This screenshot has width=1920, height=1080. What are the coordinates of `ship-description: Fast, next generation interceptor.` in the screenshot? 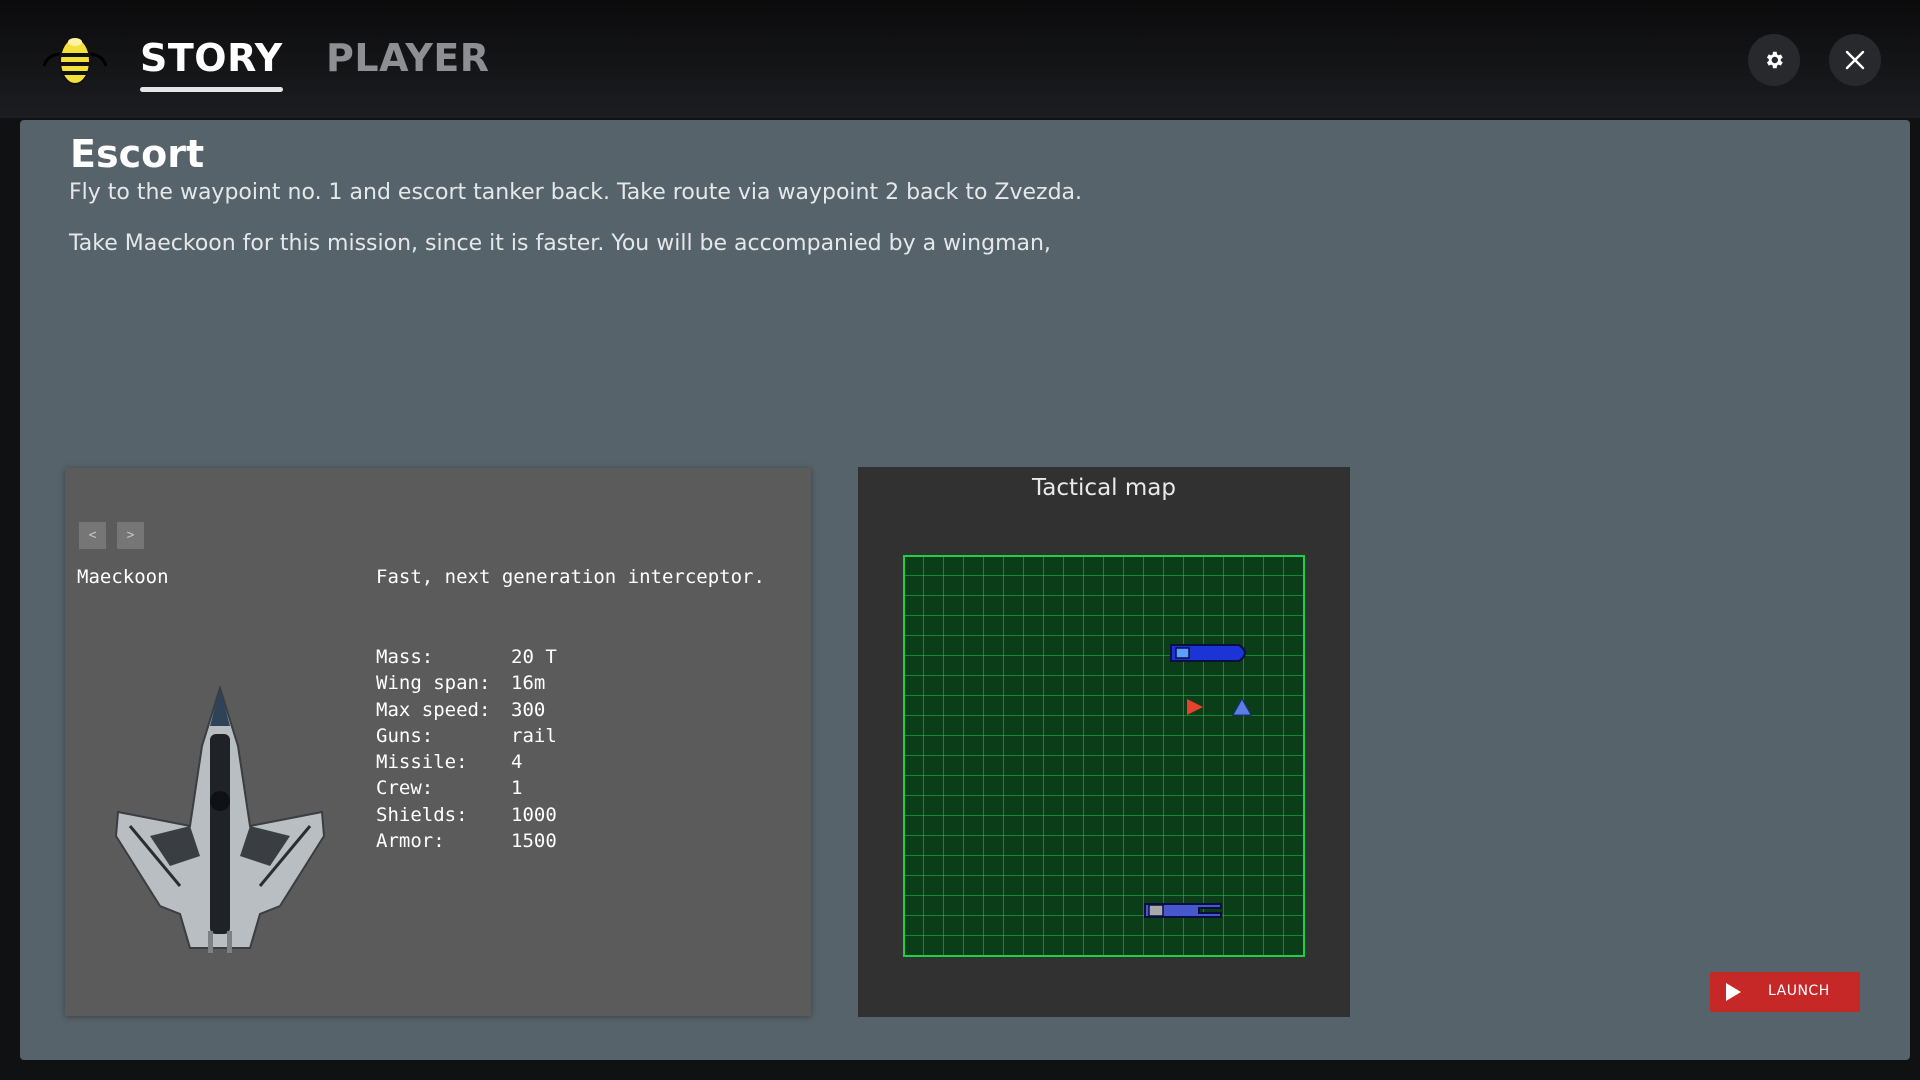 It's located at (570, 577).